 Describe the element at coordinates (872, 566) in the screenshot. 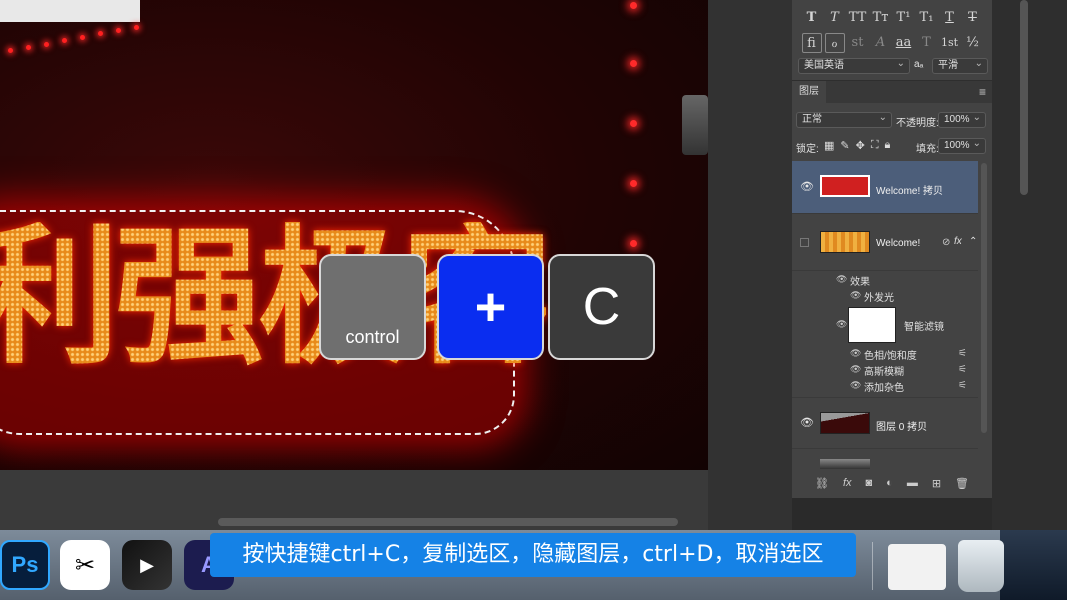

I see `dock-divider` at that location.